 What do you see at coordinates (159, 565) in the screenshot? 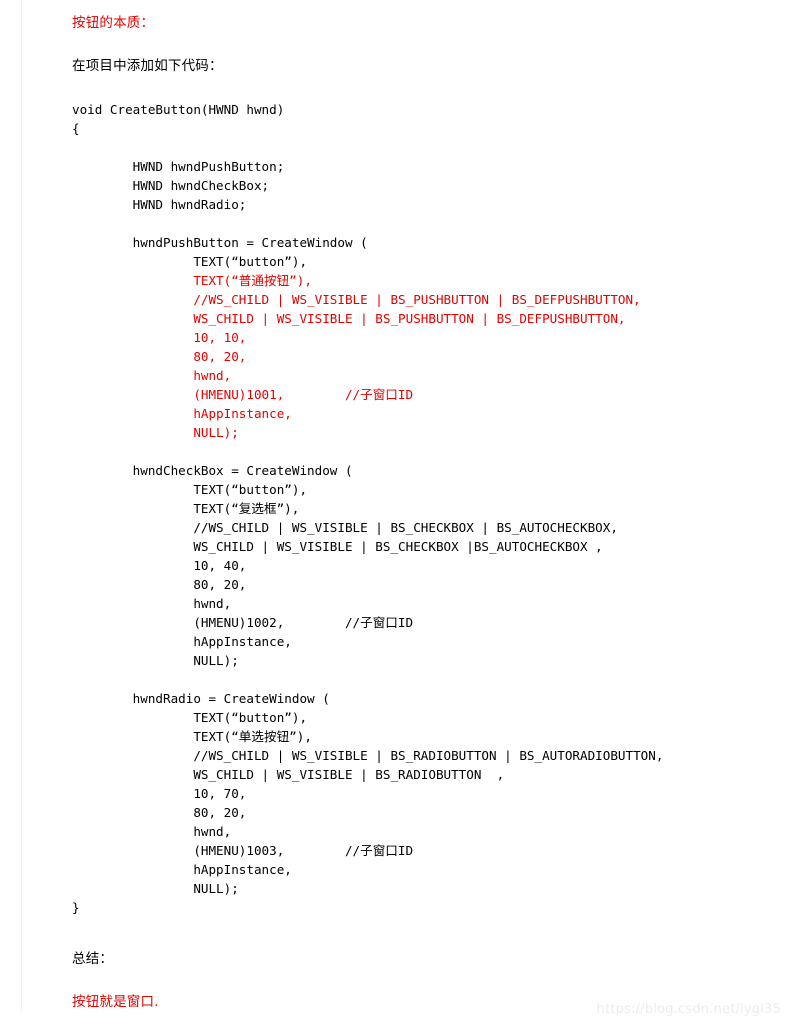
I see `code-line: 10, 40,` at bounding box center [159, 565].